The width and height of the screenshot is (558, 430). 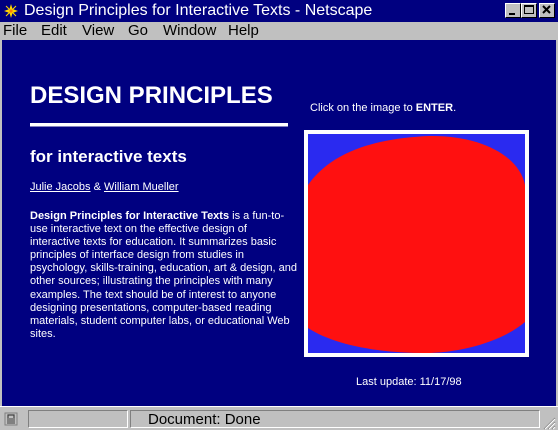 I want to click on authors-line: Julie Jacobs & William Mueller, so click(x=104, y=187).